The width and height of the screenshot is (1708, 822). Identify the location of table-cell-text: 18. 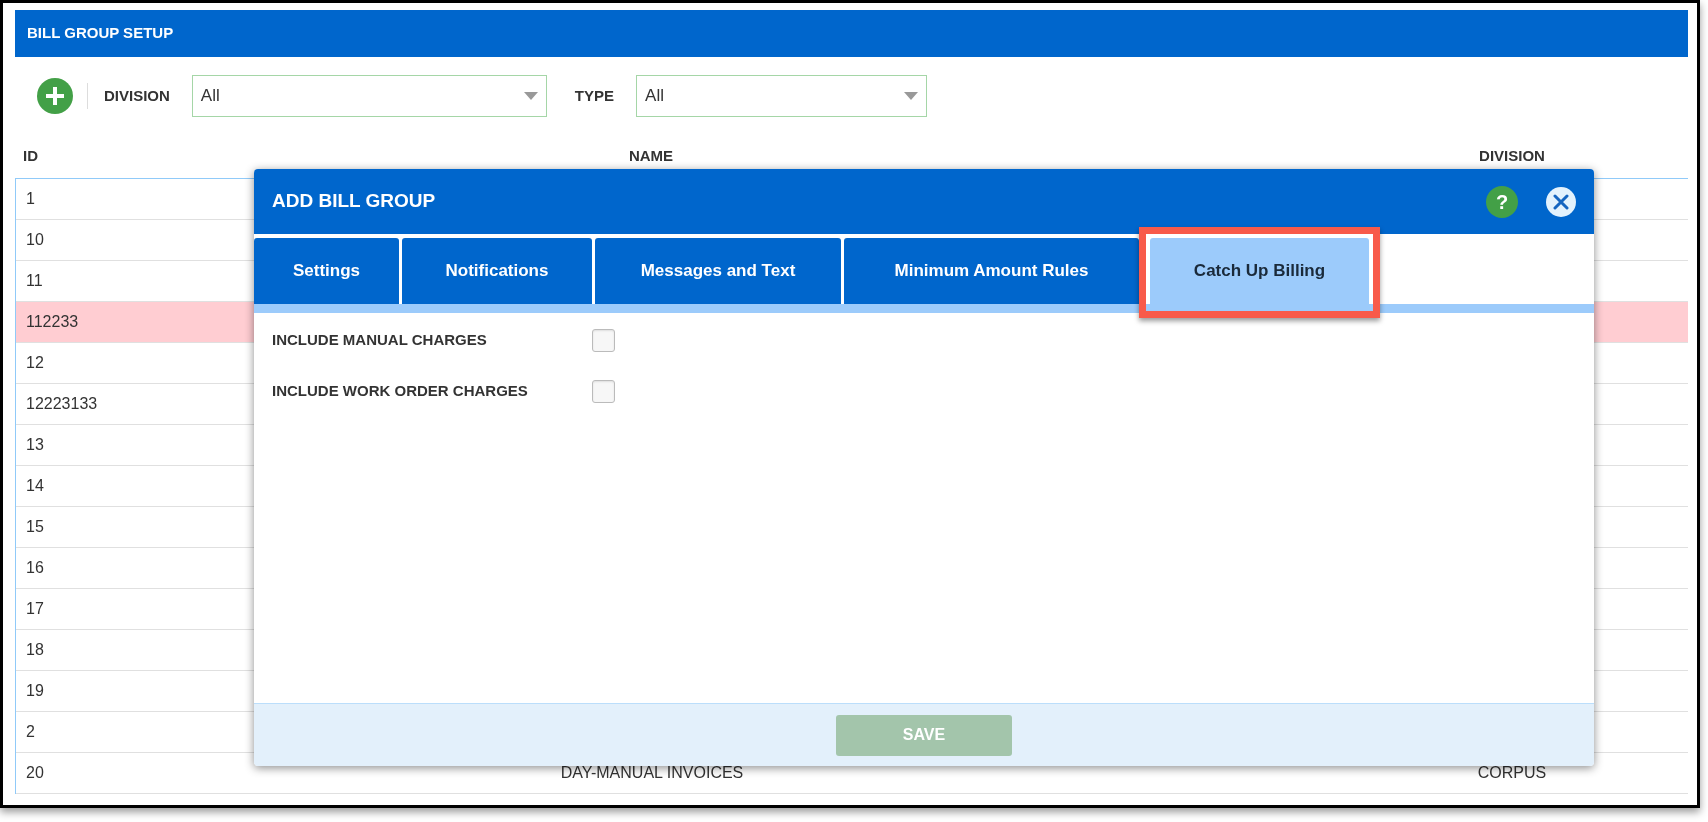
(35, 650).